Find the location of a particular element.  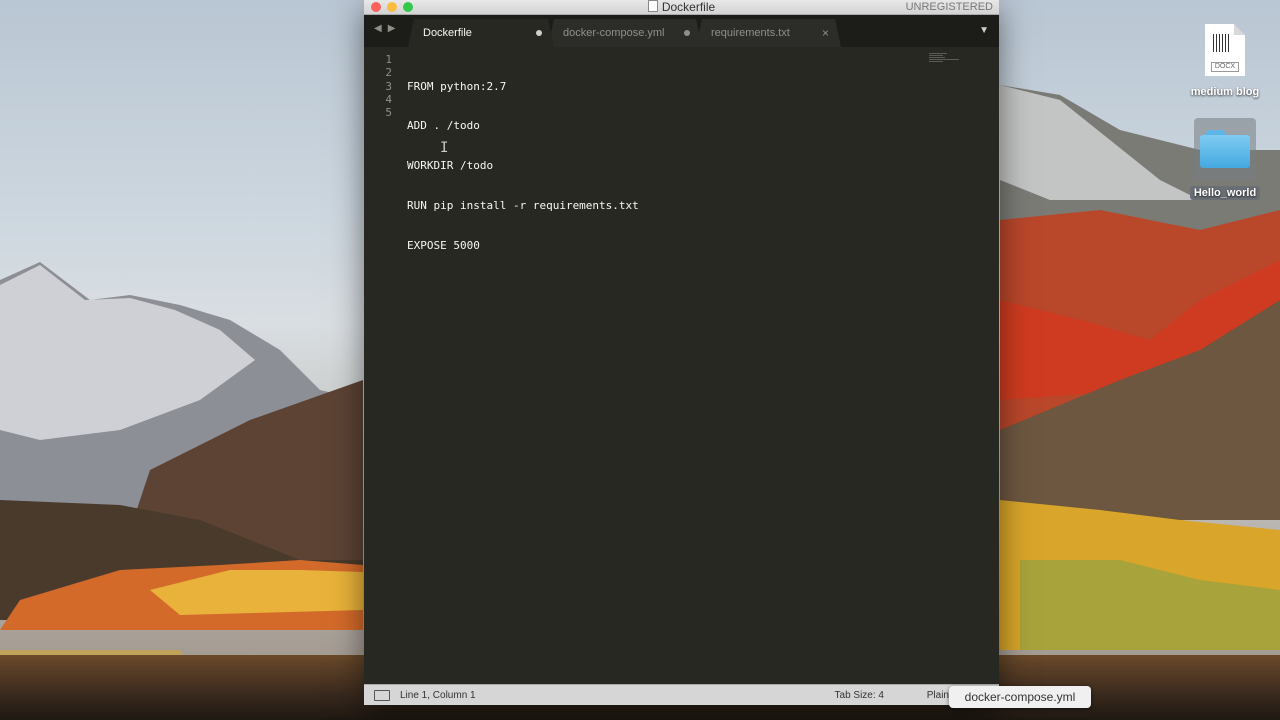

syntax-selector: Plain is located at coordinates (938, 695).